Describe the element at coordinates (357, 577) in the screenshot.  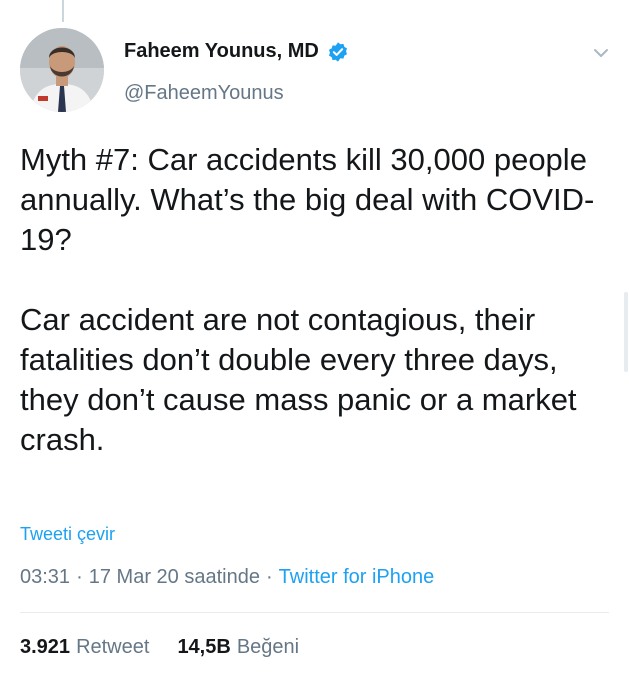
I see `tweet-source-link: Twitter for iPhone` at that location.